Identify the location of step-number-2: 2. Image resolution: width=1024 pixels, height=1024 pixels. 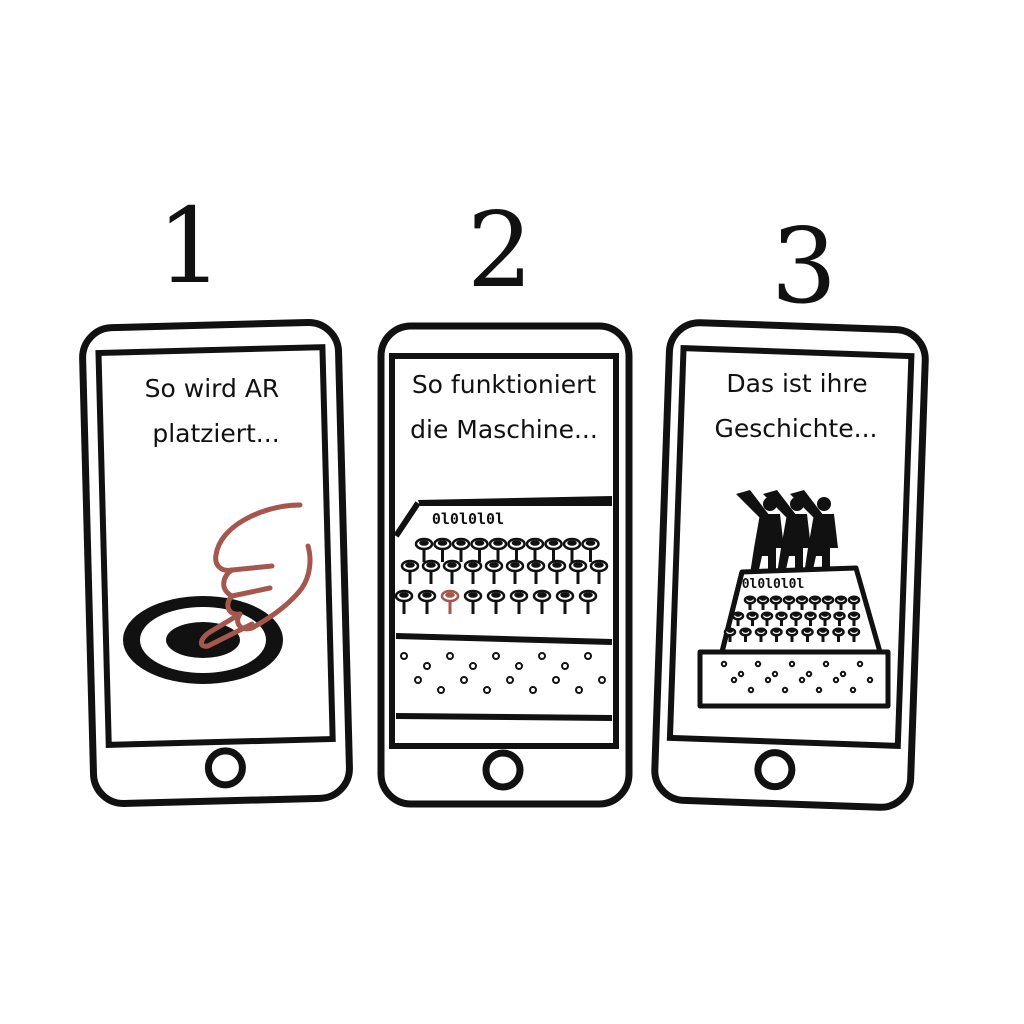
(500, 250).